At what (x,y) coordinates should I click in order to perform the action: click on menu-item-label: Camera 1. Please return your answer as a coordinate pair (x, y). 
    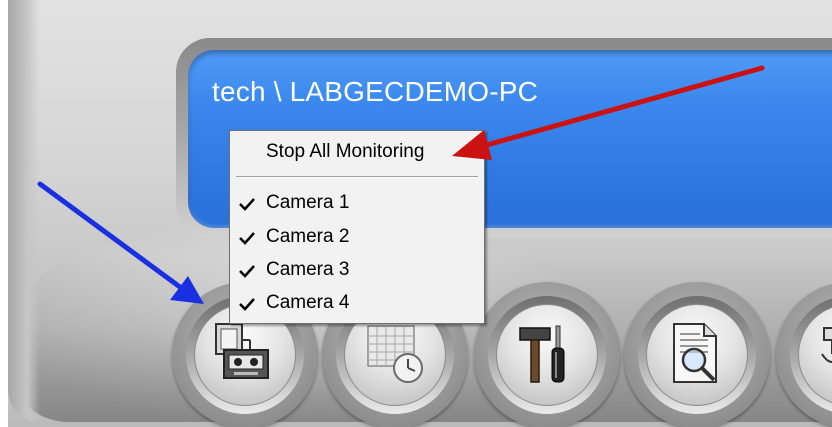
    Looking at the image, I should click on (308, 202).